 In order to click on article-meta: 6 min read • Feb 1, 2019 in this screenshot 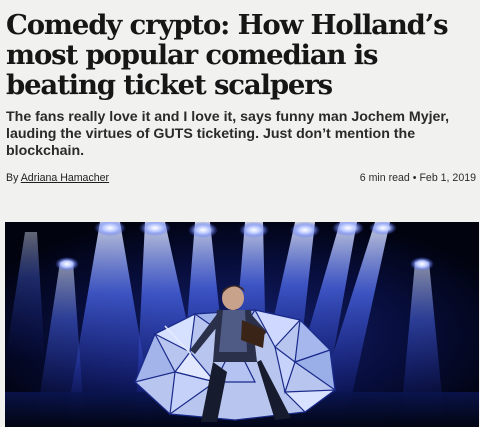, I will do `click(418, 178)`.